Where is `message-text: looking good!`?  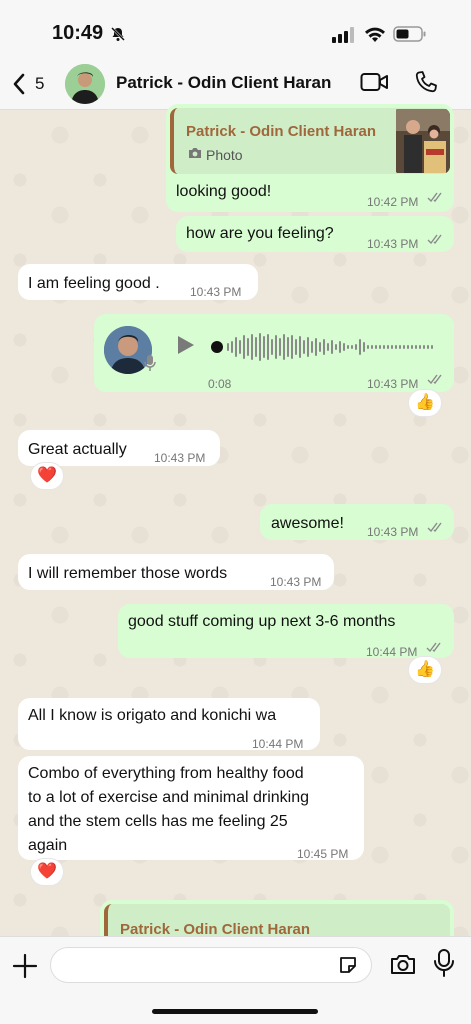
message-text: looking good! is located at coordinates (224, 191).